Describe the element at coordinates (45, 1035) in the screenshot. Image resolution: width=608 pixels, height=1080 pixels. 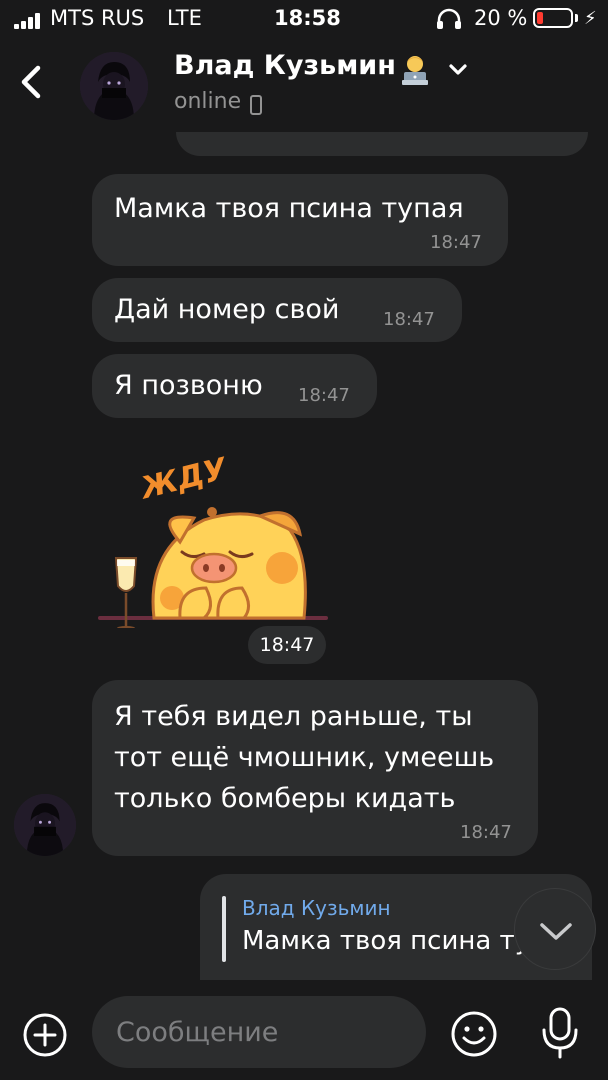
I see `plus-icon` at that location.